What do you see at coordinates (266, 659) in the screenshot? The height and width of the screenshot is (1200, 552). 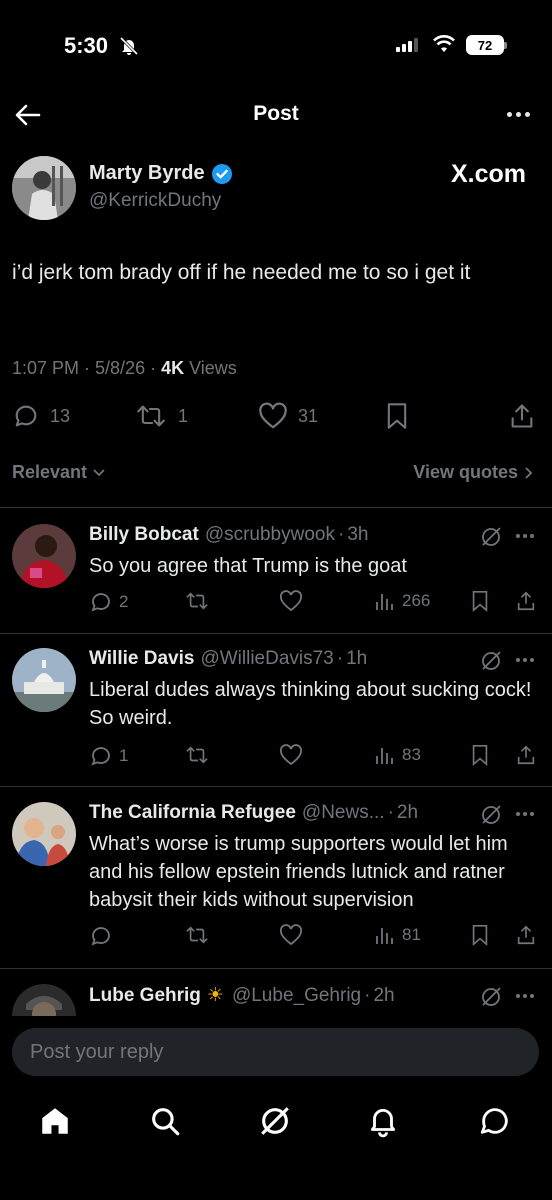 I see `reply-author-handle: @WillieDavis73` at bounding box center [266, 659].